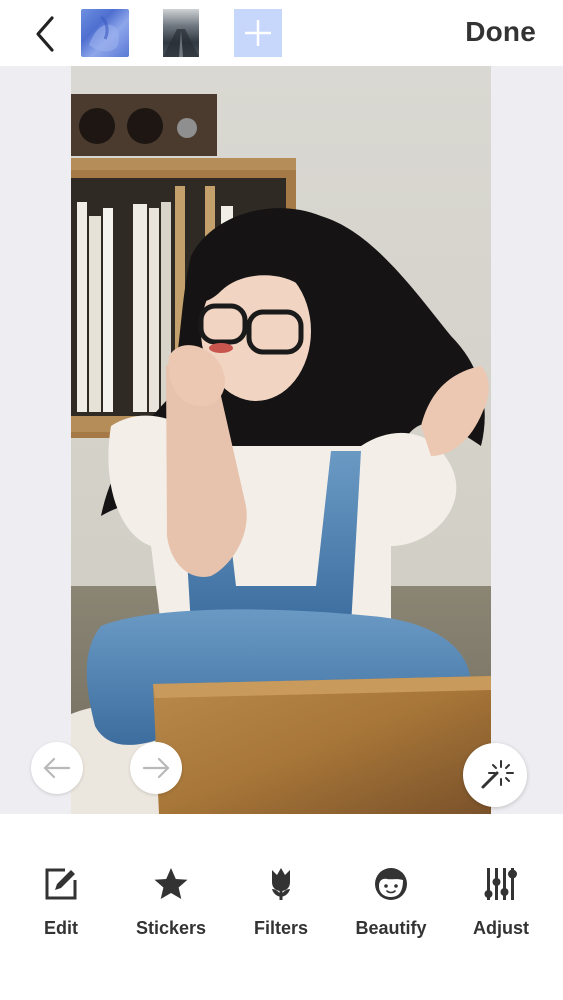 This screenshot has width=563, height=1000. What do you see at coordinates (61, 909) in the screenshot?
I see `tool-edit: Edit` at bounding box center [61, 909].